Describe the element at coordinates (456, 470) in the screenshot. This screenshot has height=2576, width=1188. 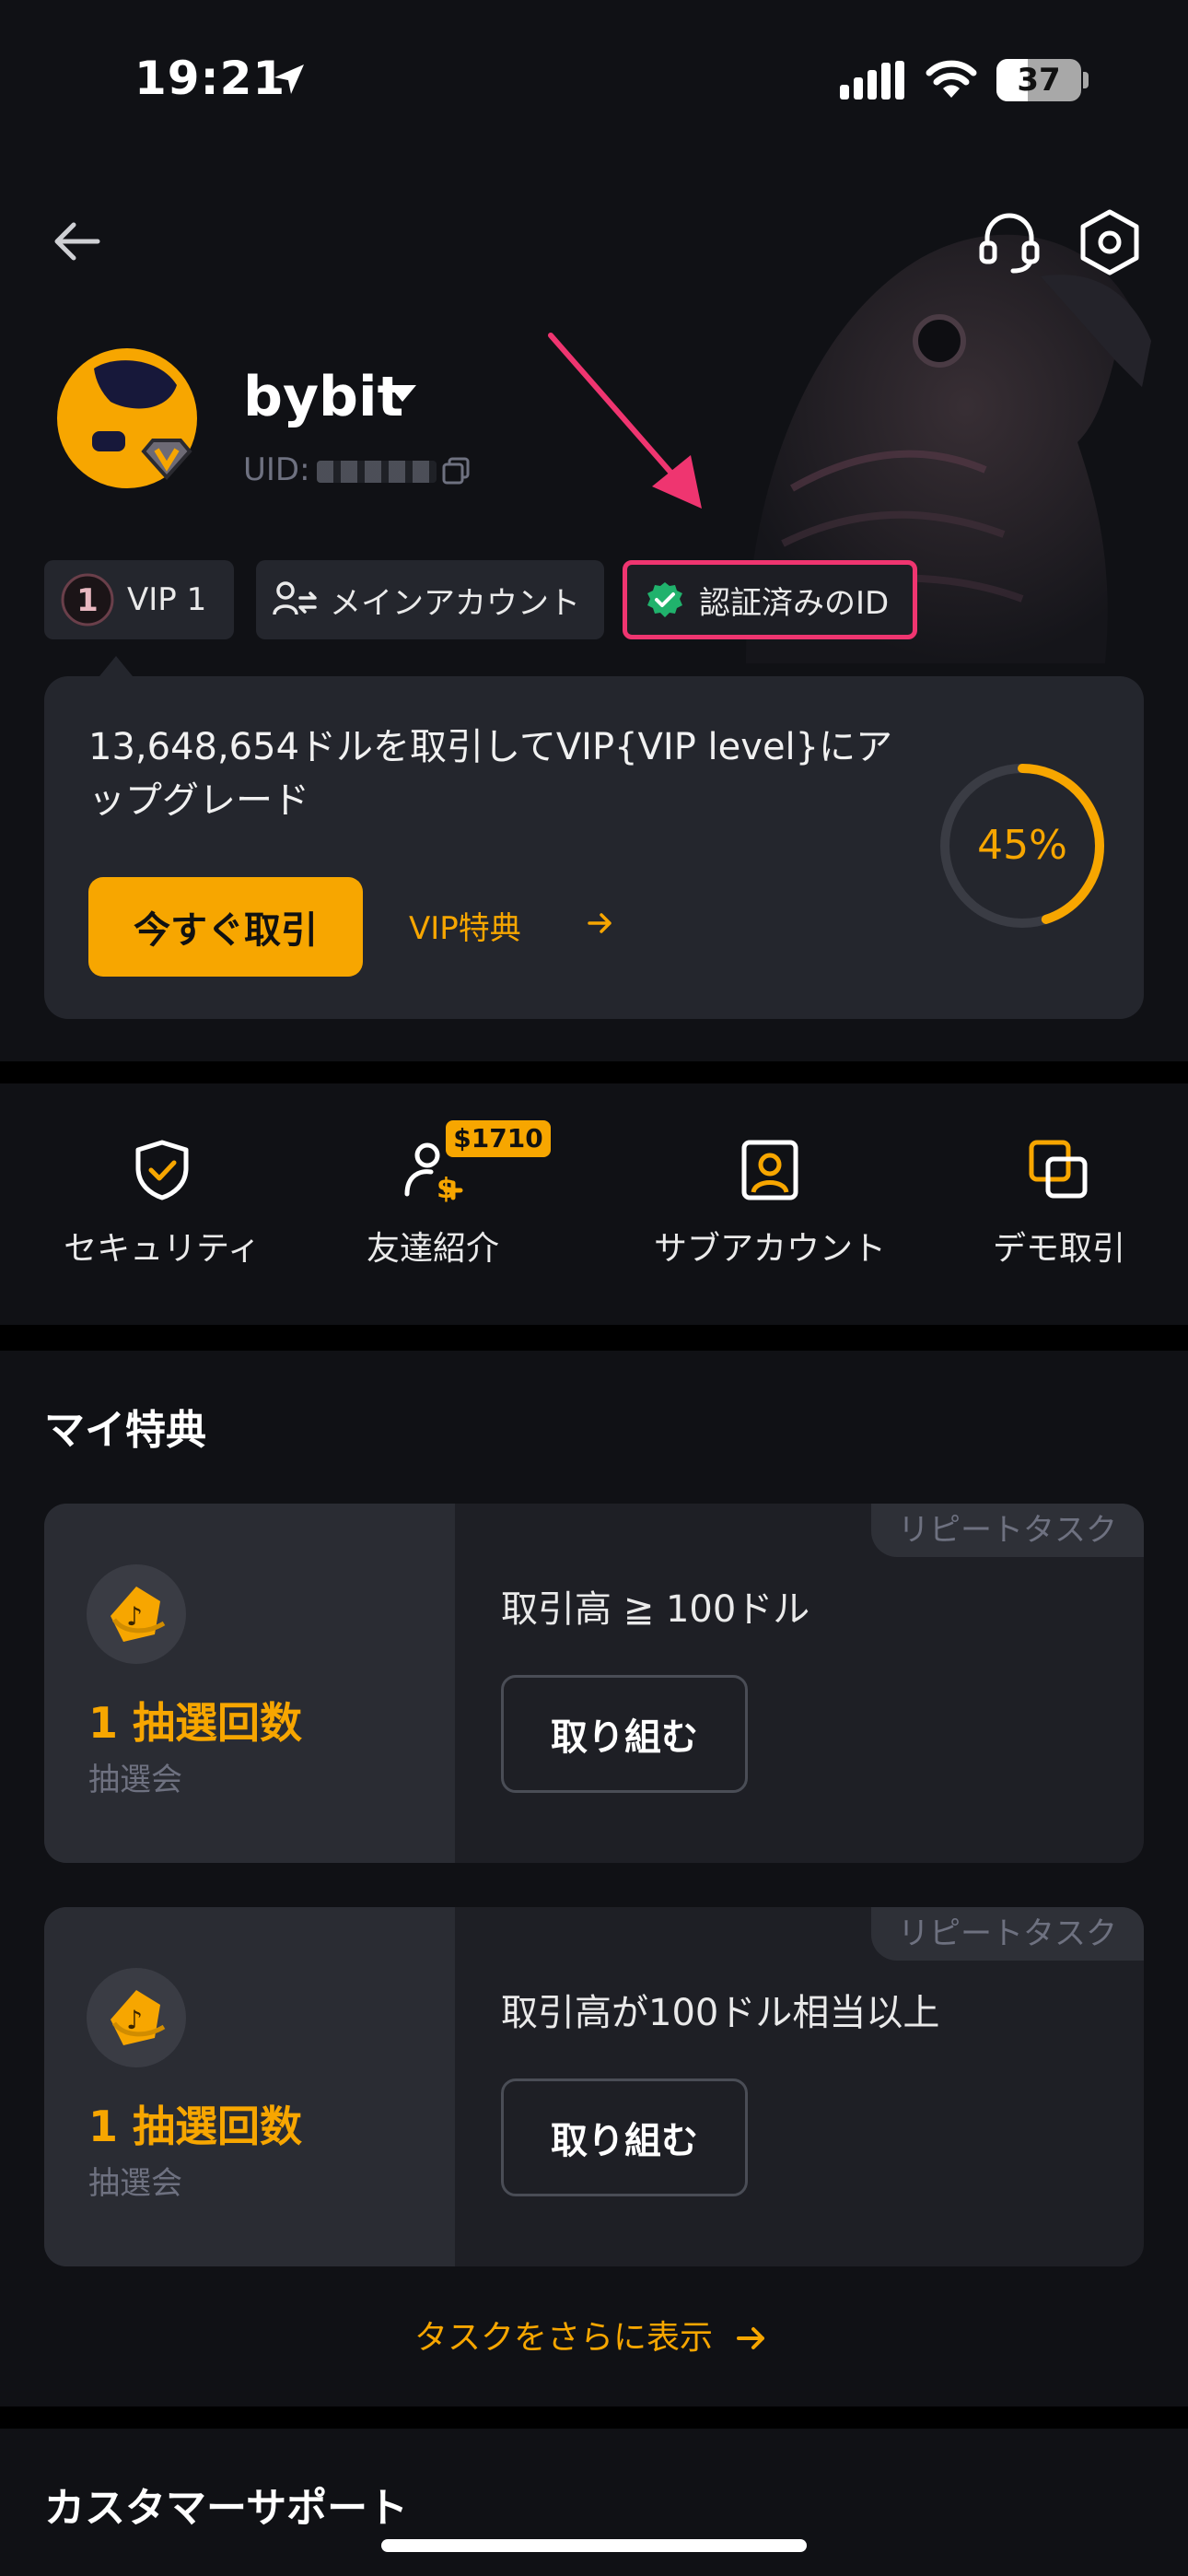
I see `copy-icon` at that location.